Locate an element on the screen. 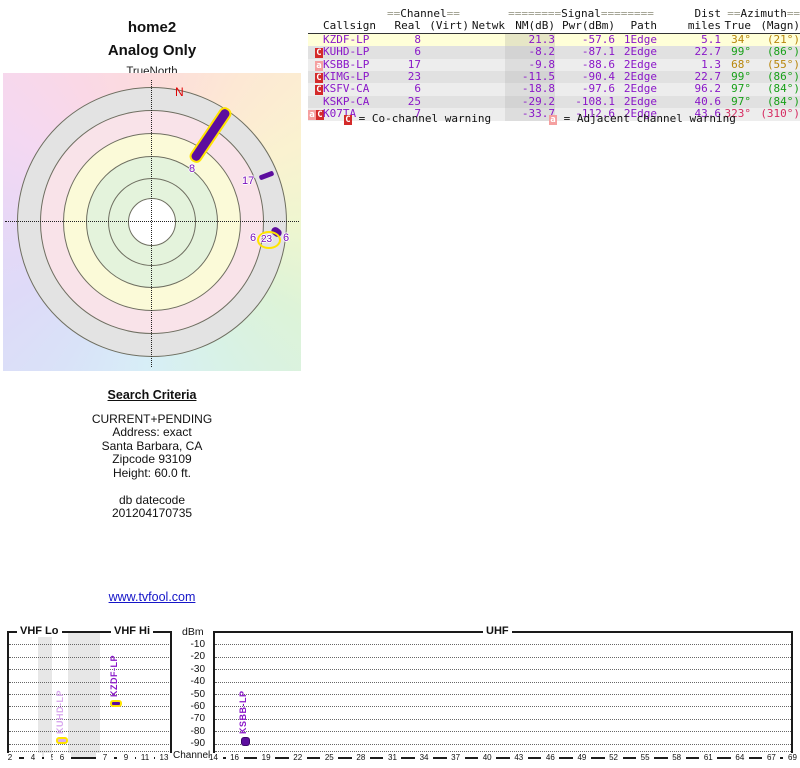 This screenshot has height=768, width=800. channel-tick-label: 9 is located at coordinates (126, 757).